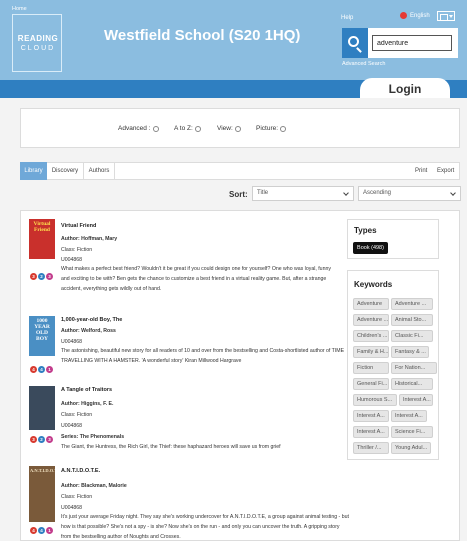 The image size is (467, 541). I want to click on result-author: Author: Hoffman, Mary, so click(89, 239).